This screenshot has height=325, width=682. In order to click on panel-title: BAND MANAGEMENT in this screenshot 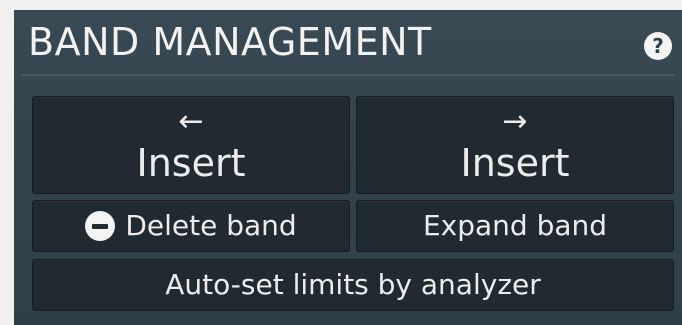, I will do `click(230, 42)`.